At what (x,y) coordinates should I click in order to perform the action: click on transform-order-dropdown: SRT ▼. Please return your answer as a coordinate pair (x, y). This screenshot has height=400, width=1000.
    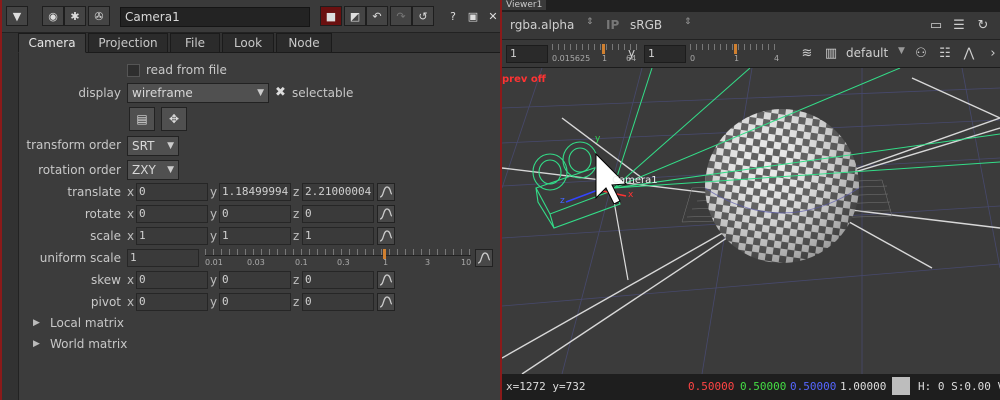
    Looking at the image, I should click on (153, 146).